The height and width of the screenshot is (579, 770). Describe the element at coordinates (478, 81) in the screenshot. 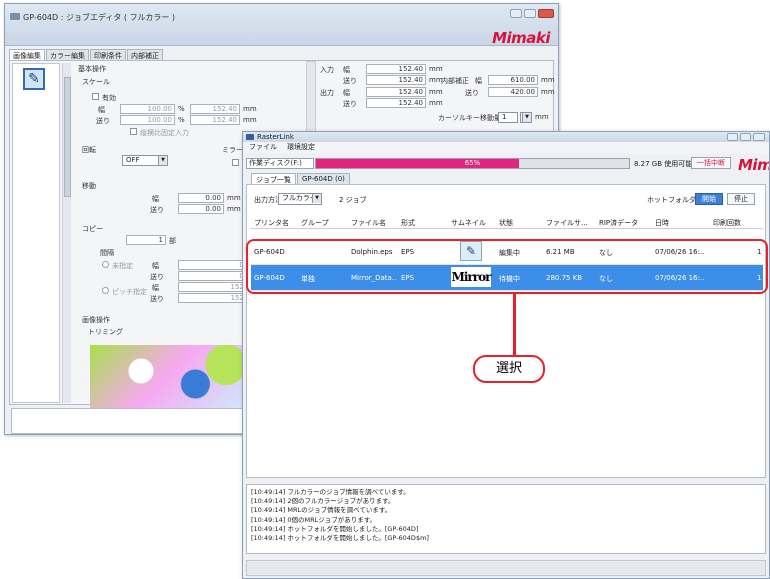

I see `area-width-label: 幅` at that location.